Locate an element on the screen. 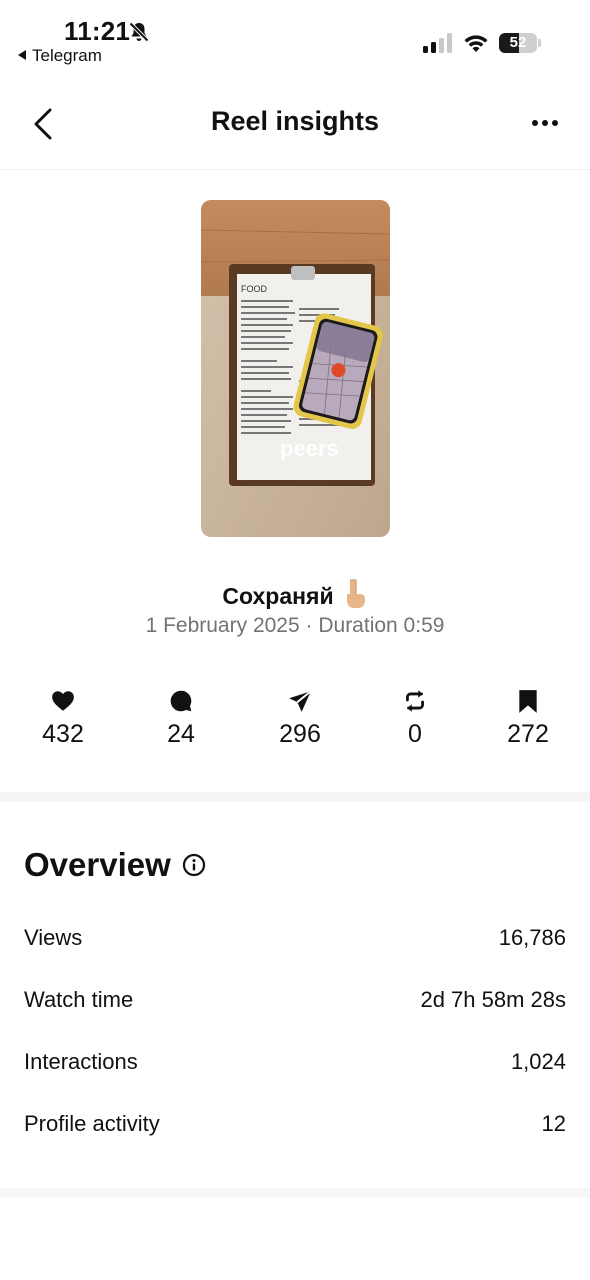  reel-thumbnail-image: FOOD peers is located at coordinates (295, 368).